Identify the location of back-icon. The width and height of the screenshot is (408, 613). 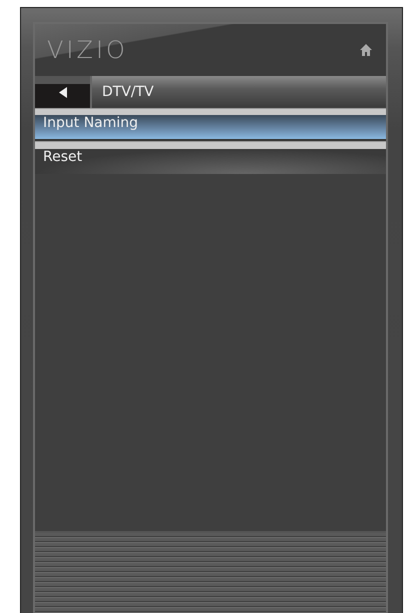
(62, 92).